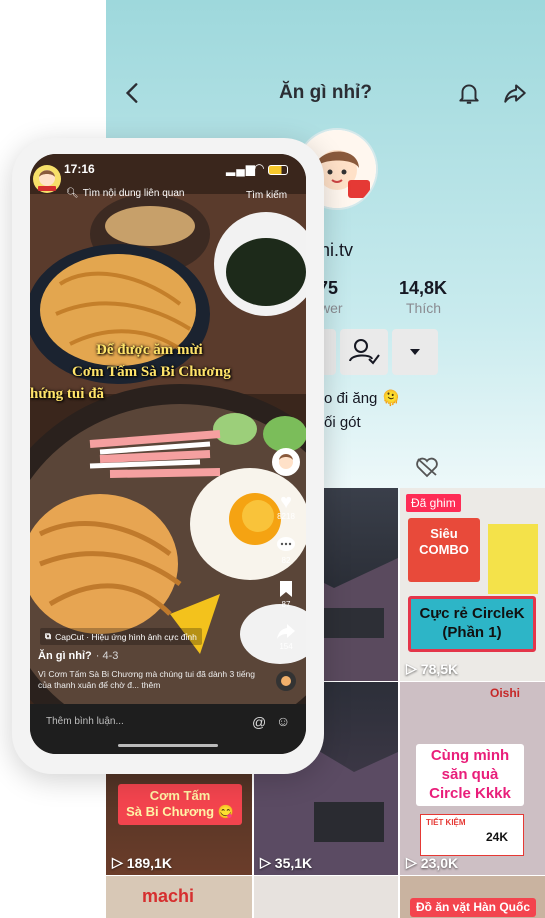 The height and width of the screenshot is (918, 545). What do you see at coordinates (266, 195) in the screenshot?
I see `search-button: Tìm kiếm` at bounding box center [266, 195].